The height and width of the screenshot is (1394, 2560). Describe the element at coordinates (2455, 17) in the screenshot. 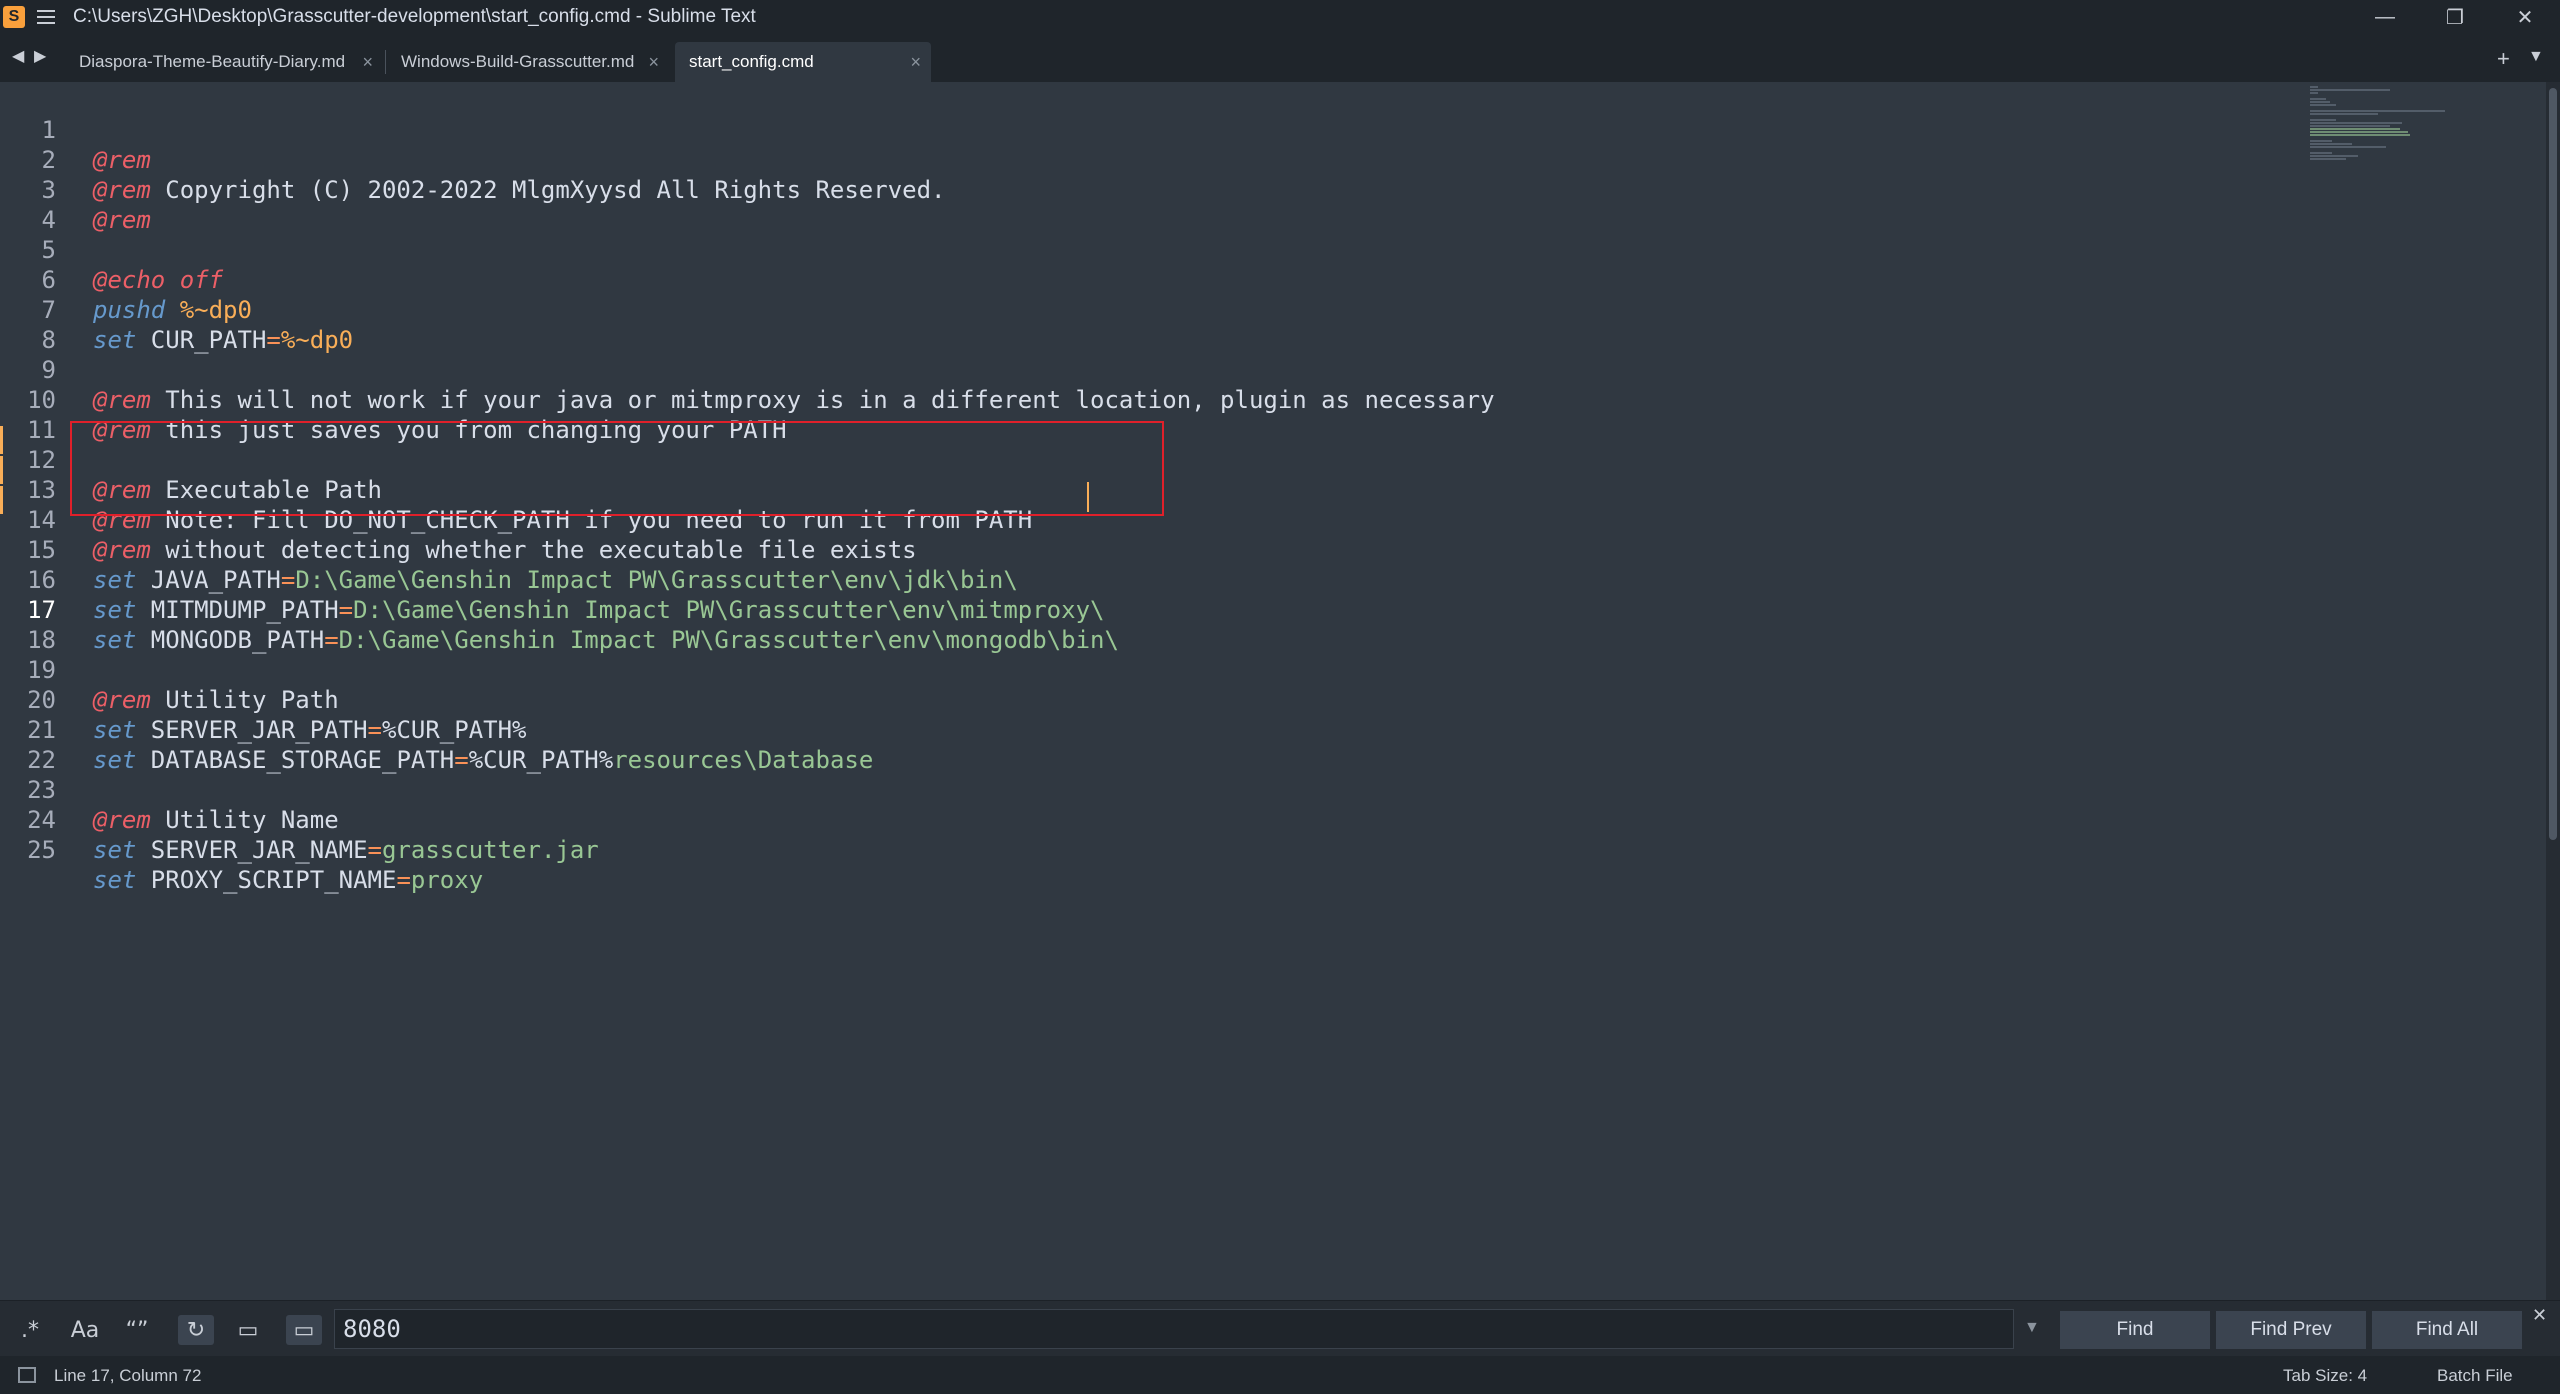

I see `maximize-button: ❐` at that location.